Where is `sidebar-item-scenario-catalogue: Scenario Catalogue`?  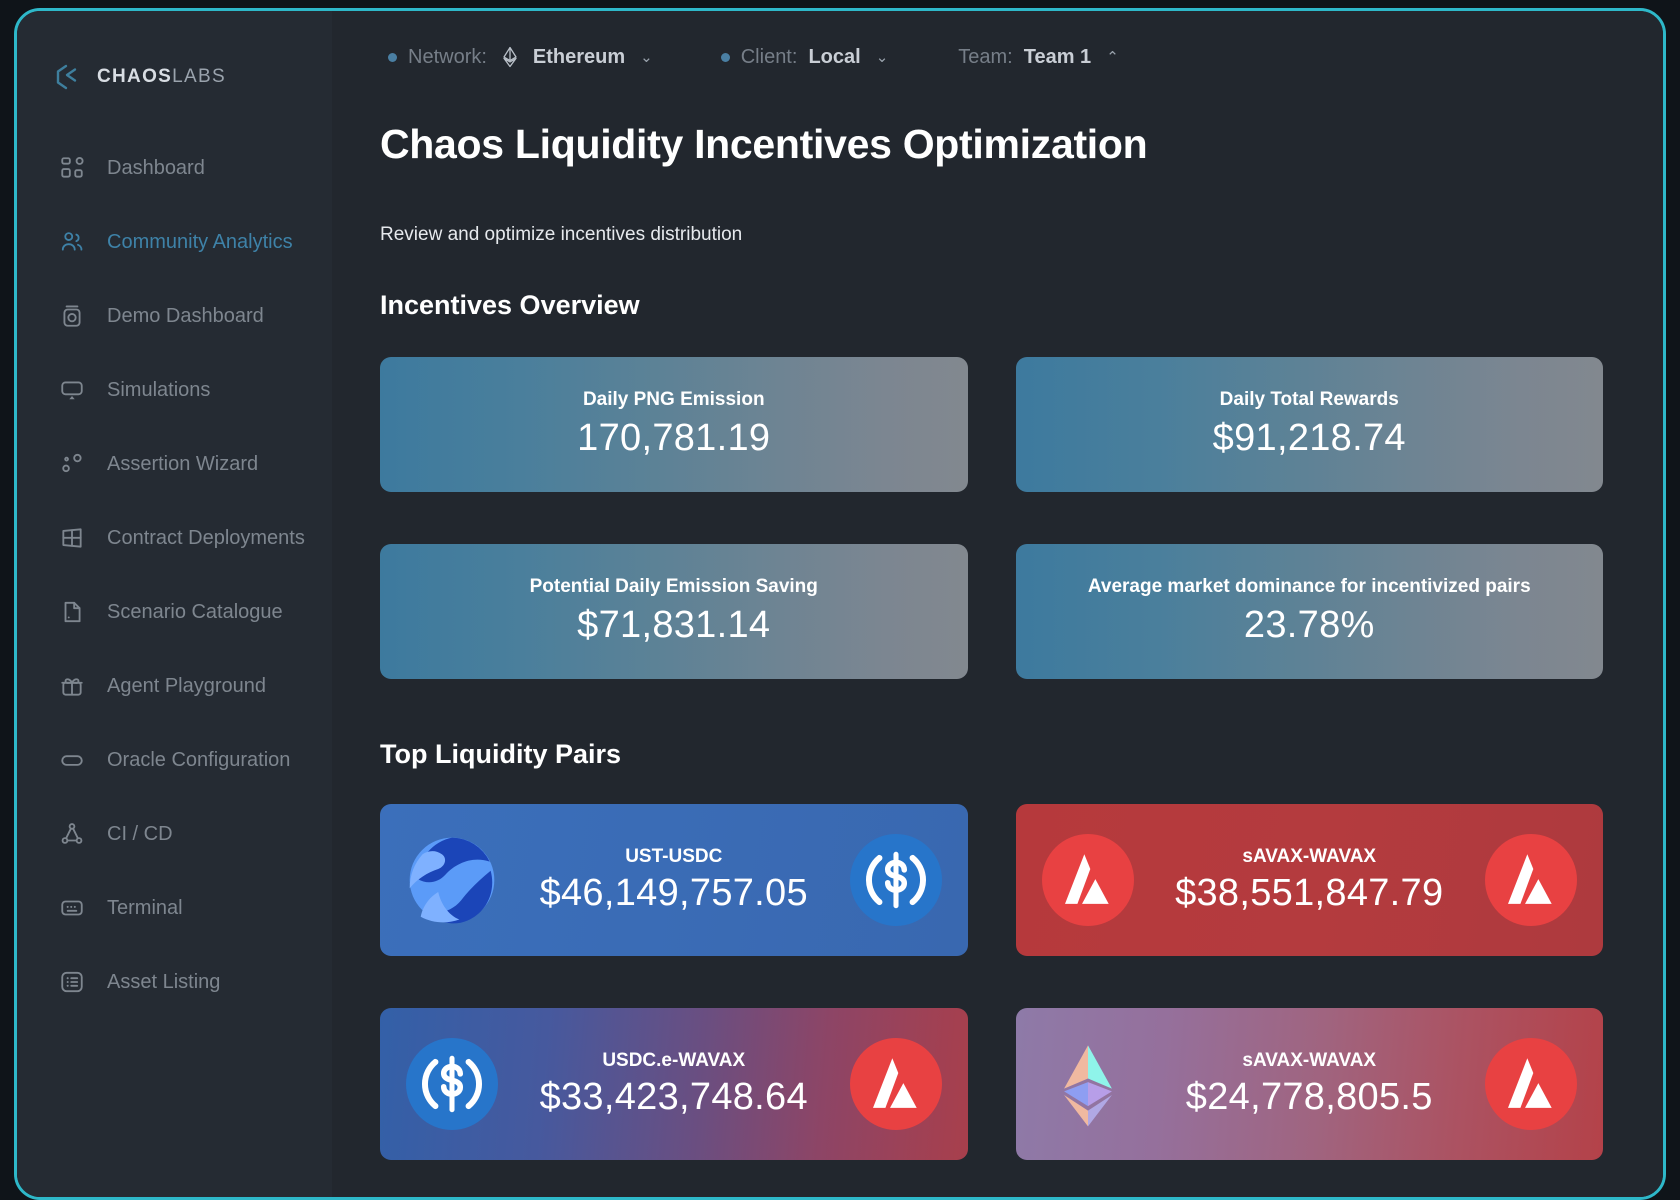
sidebar-item-scenario-catalogue: Scenario Catalogue is located at coordinates (174, 612).